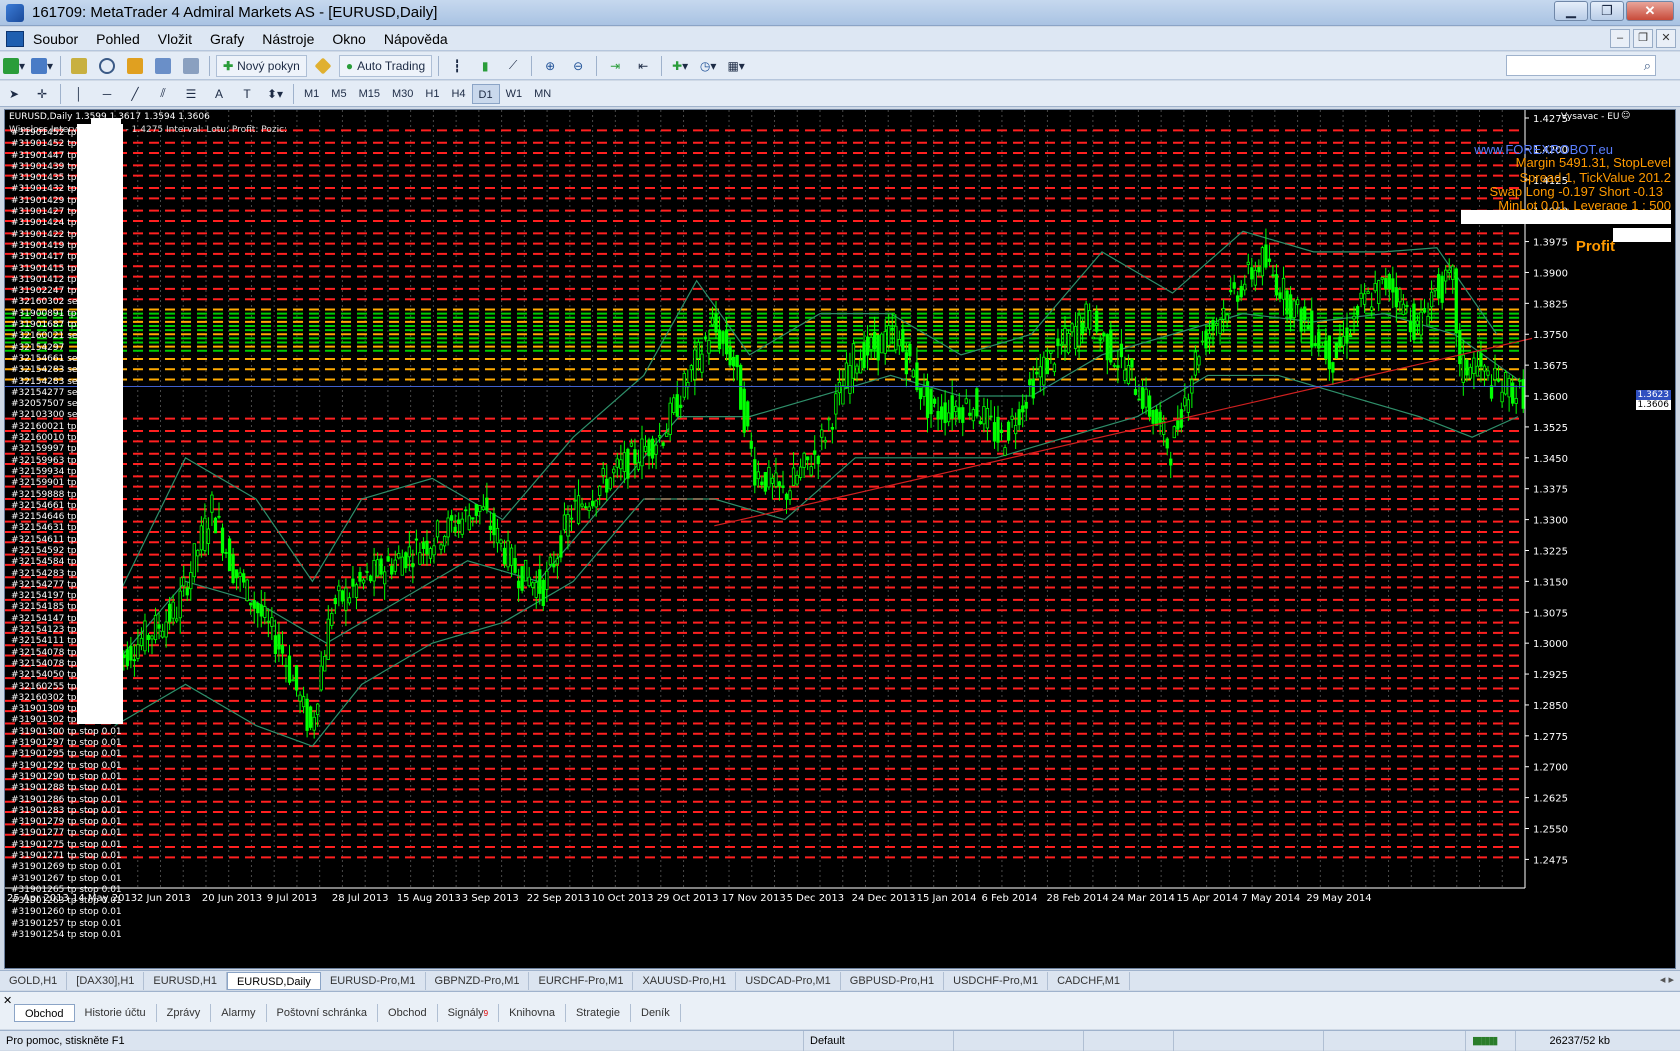  Describe the element at coordinates (163, 94) in the screenshot. I see `channel-button: ⫽` at that location.